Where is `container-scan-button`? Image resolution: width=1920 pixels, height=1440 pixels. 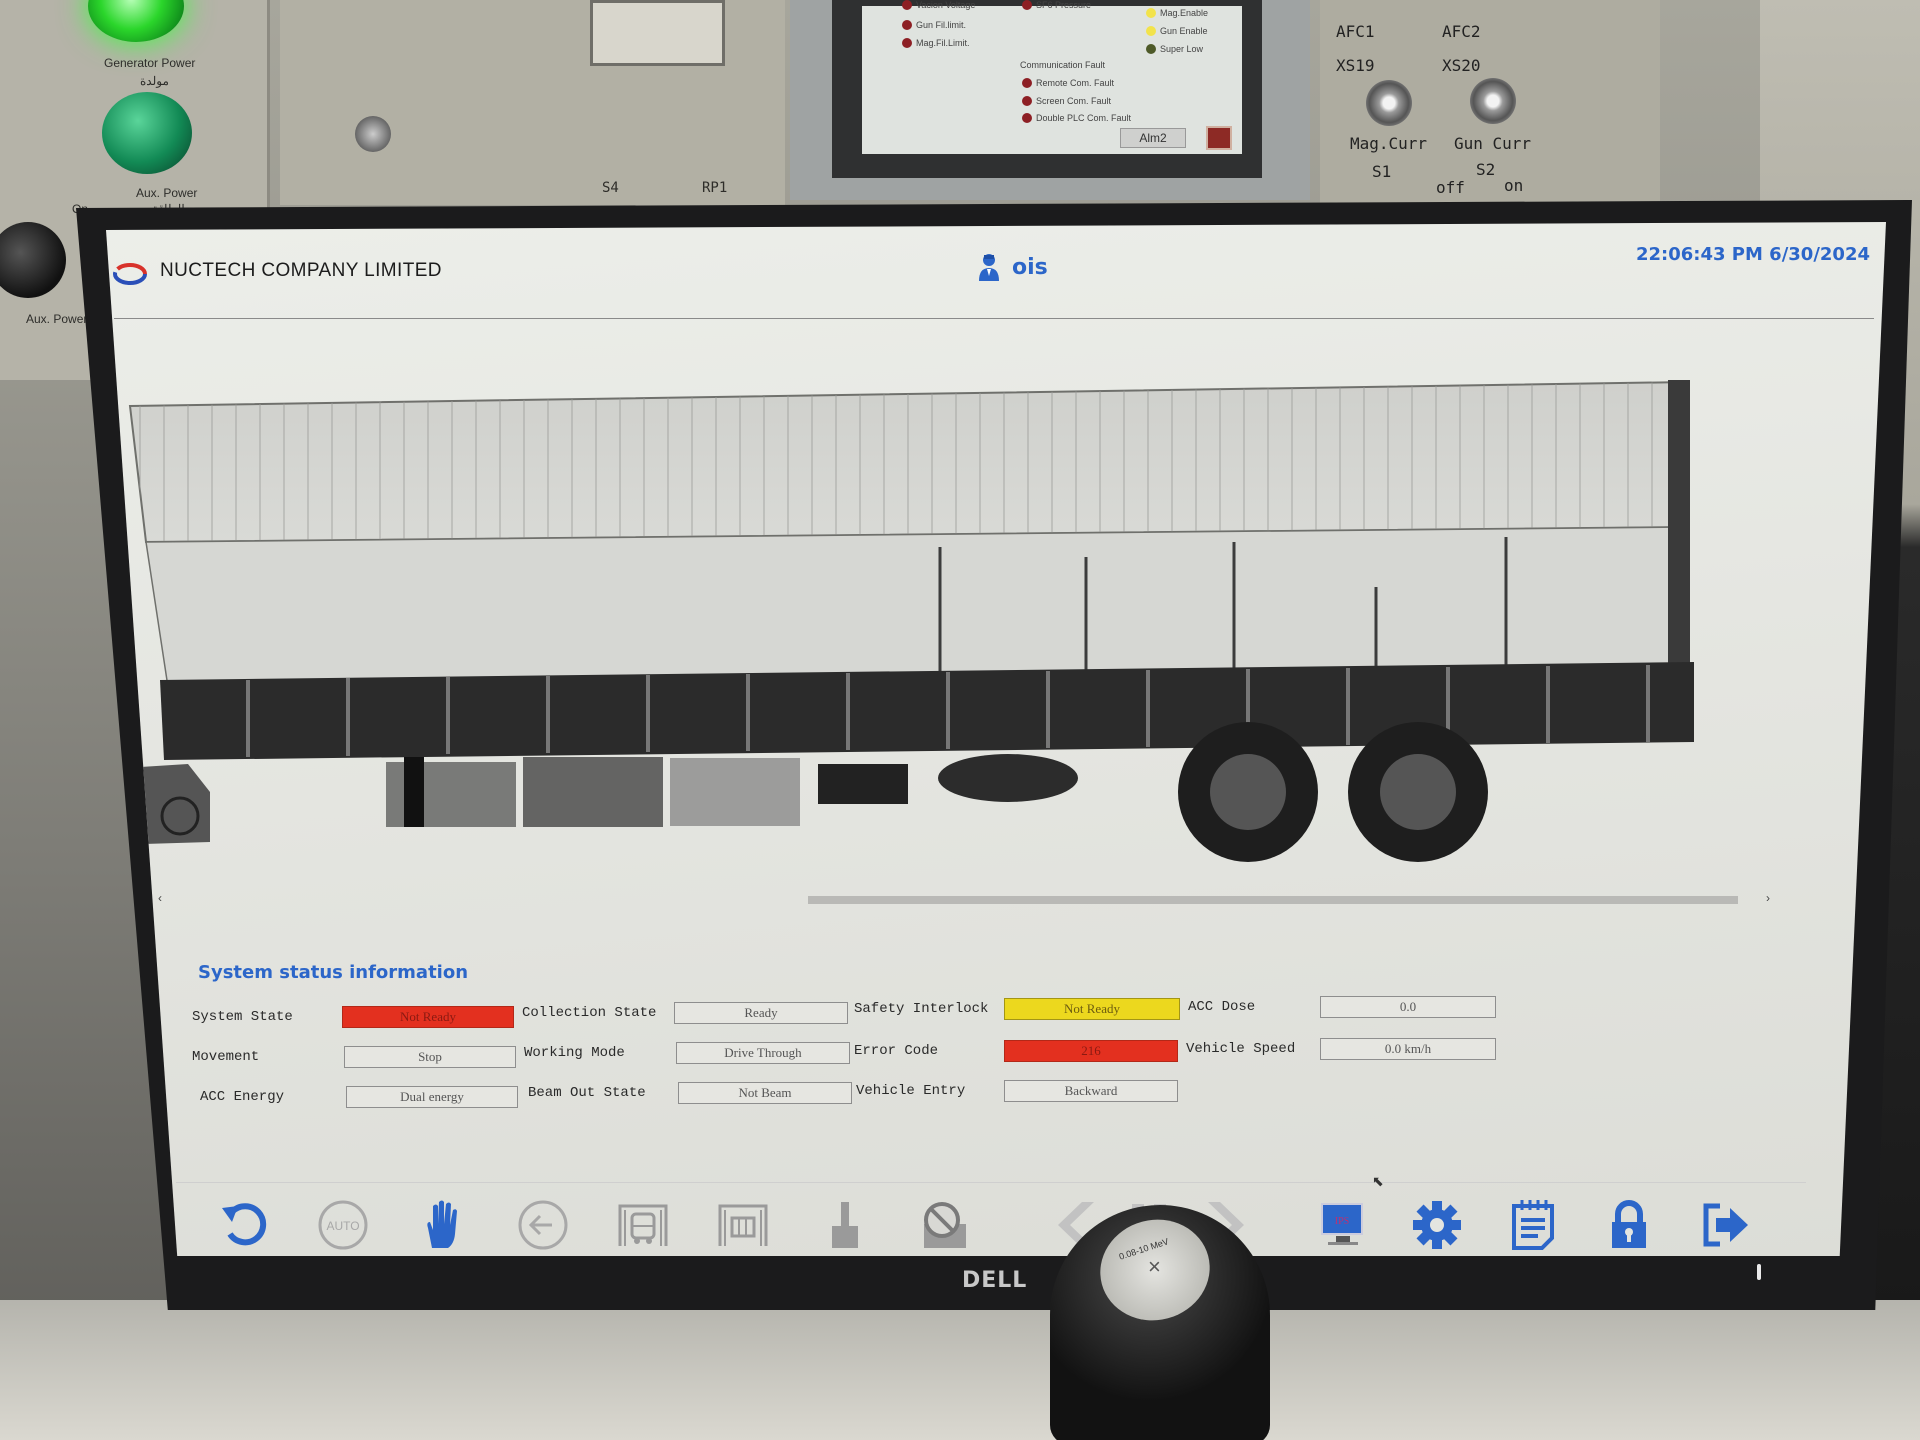
container-scan-button is located at coordinates (743, 1225).